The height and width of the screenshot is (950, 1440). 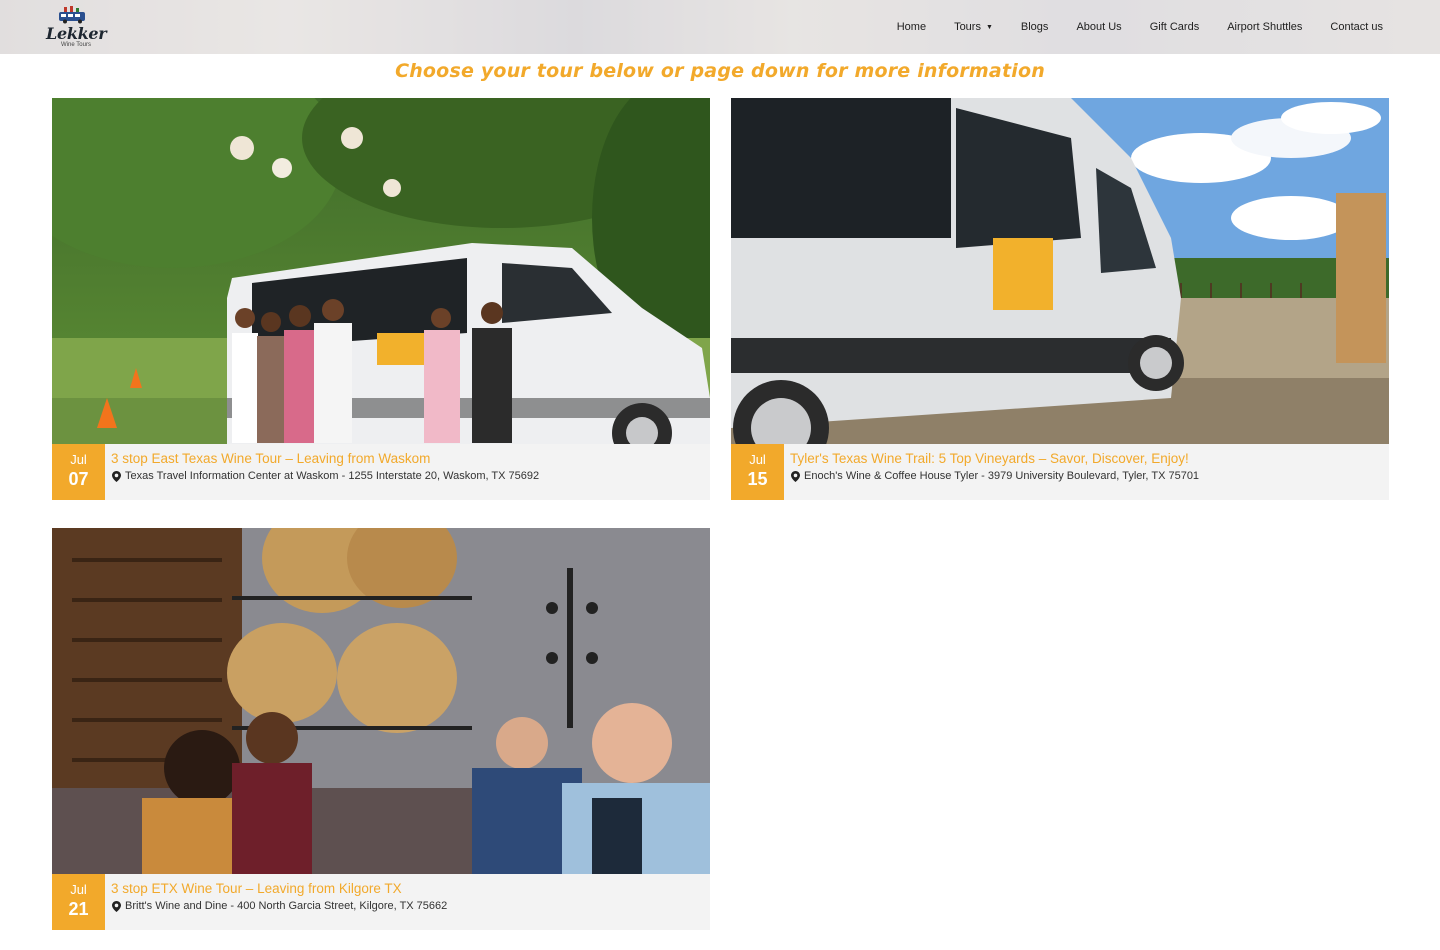 What do you see at coordinates (76, 45) in the screenshot?
I see `logo-subtitle: Wine Tours` at bounding box center [76, 45].